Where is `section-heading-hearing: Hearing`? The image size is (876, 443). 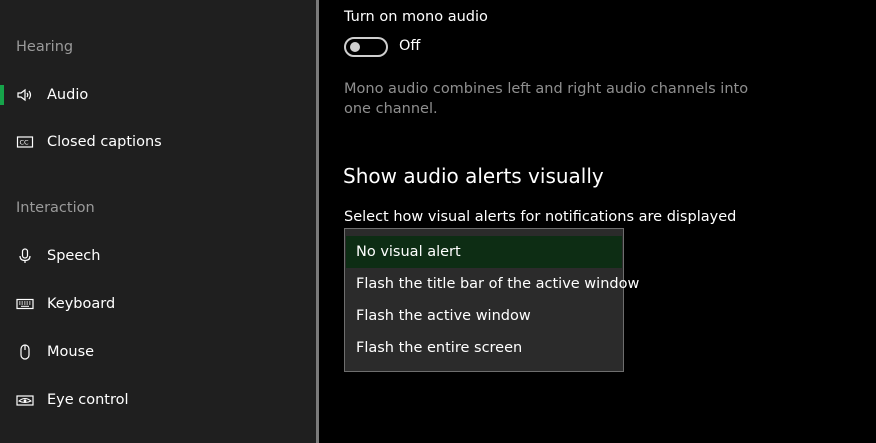
section-heading-hearing: Hearing is located at coordinates (45, 47).